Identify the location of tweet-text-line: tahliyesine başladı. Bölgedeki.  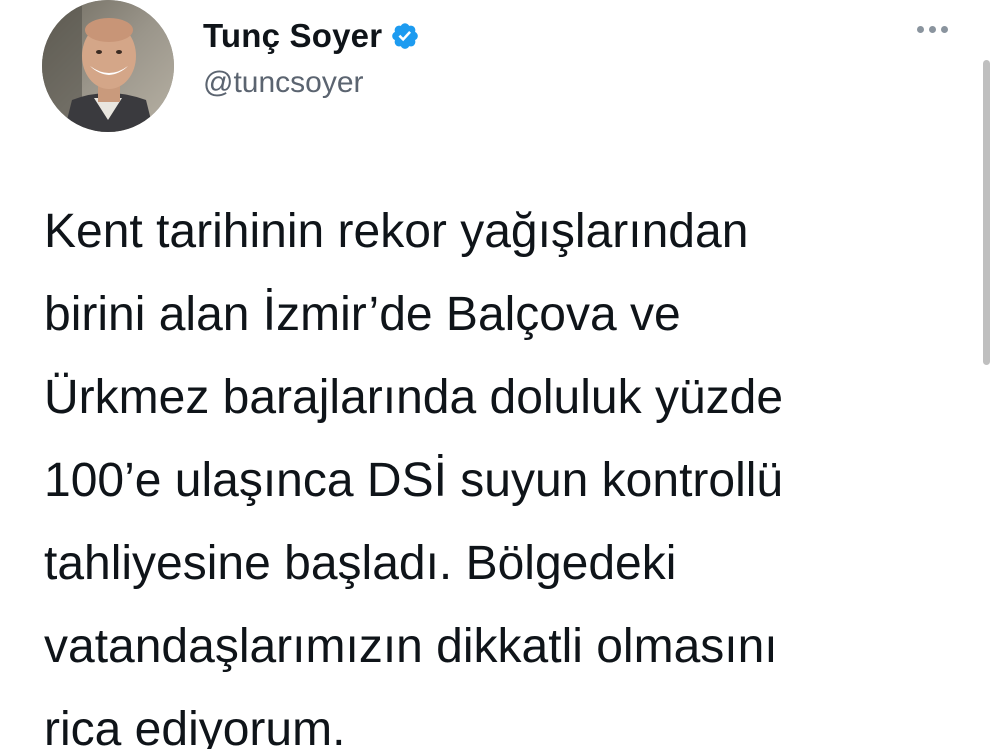
(360, 563).